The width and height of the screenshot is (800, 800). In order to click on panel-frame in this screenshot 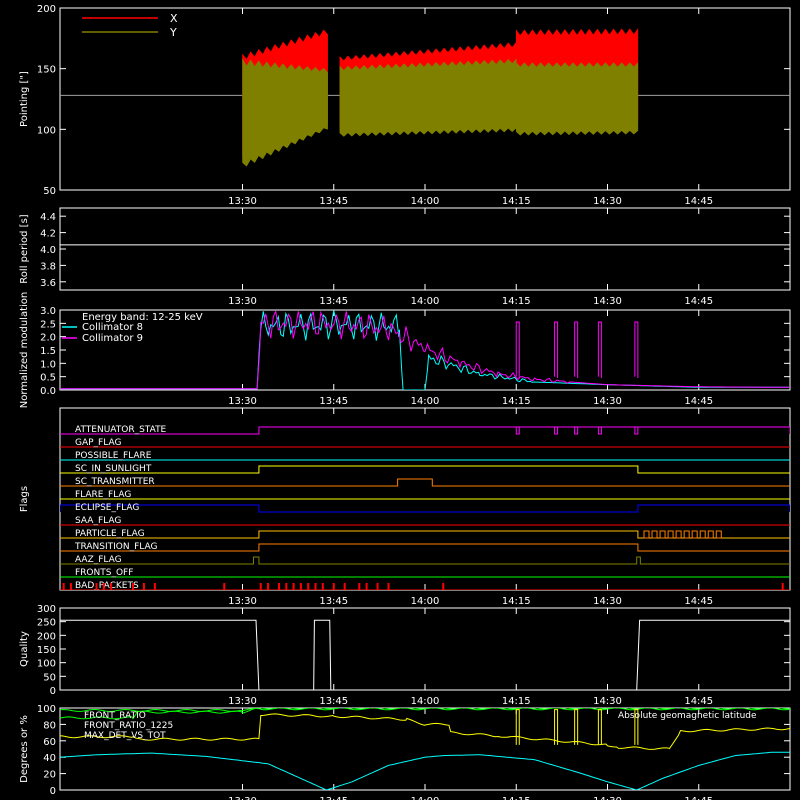, I will do `click(425, 249)`.